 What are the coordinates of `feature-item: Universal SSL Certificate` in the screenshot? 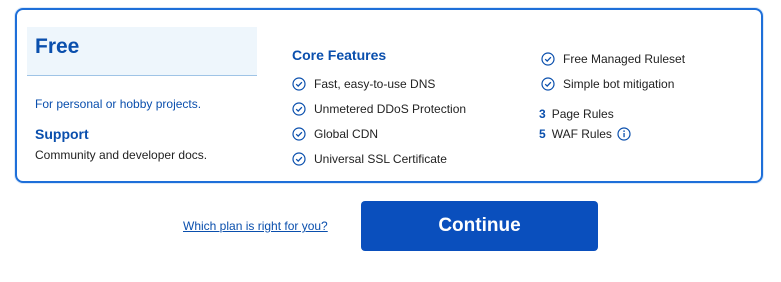 It's located at (379, 158).